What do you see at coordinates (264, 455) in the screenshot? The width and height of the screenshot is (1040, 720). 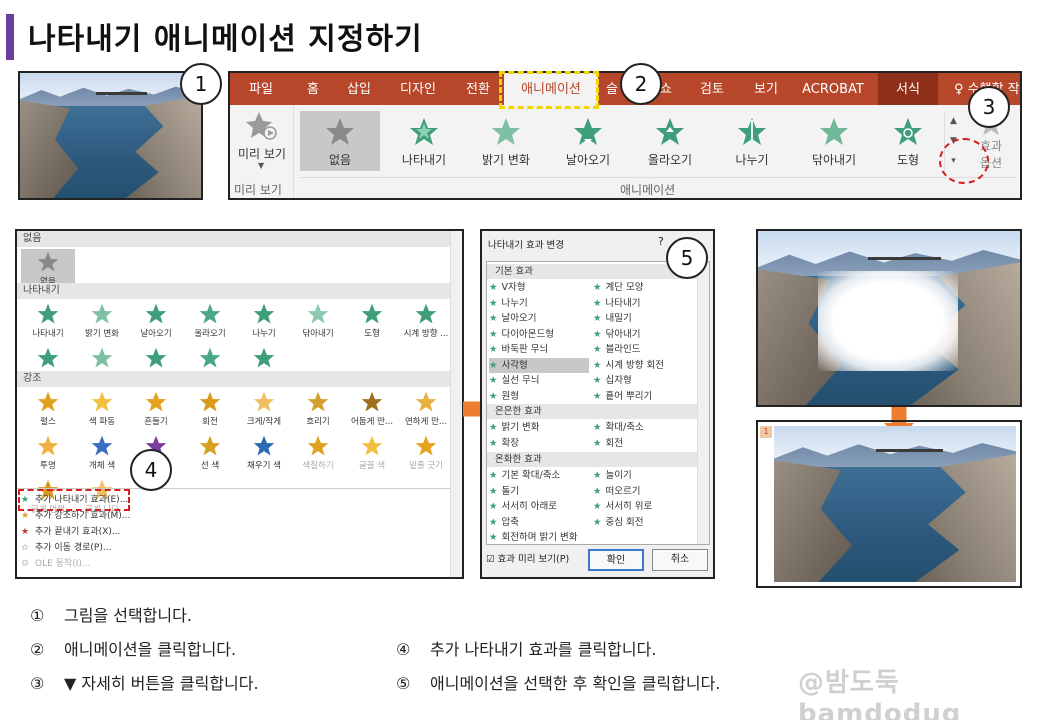 I see `panel-effect-item: 채우기 색` at bounding box center [264, 455].